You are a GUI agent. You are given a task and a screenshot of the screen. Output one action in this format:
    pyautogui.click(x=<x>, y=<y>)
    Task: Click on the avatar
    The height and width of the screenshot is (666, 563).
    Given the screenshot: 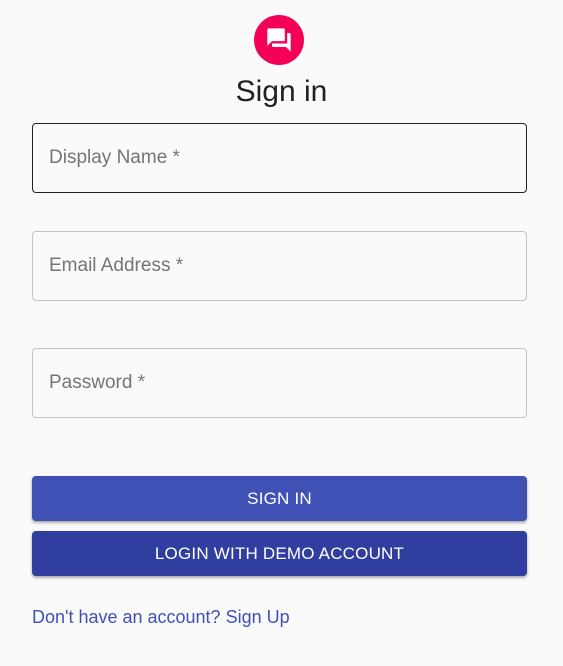 What is the action you would take?
    pyautogui.click(x=279, y=40)
    